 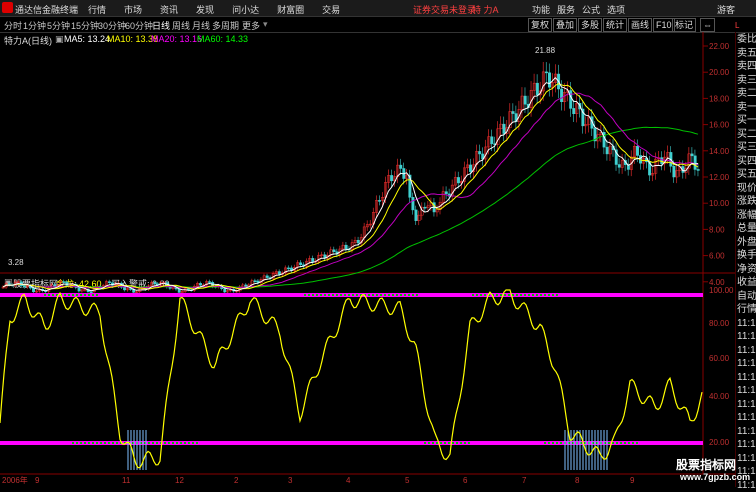 I want to click on quote-field-label: 涨跌, so click(x=746, y=201).